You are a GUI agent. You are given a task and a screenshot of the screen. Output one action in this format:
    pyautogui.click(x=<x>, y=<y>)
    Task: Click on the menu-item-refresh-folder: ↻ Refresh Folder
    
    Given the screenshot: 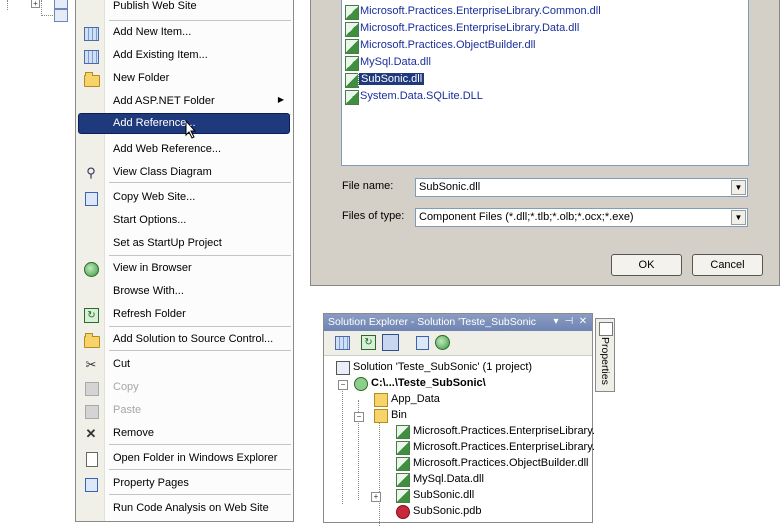 What is the action you would take?
    pyautogui.click(x=184, y=315)
    